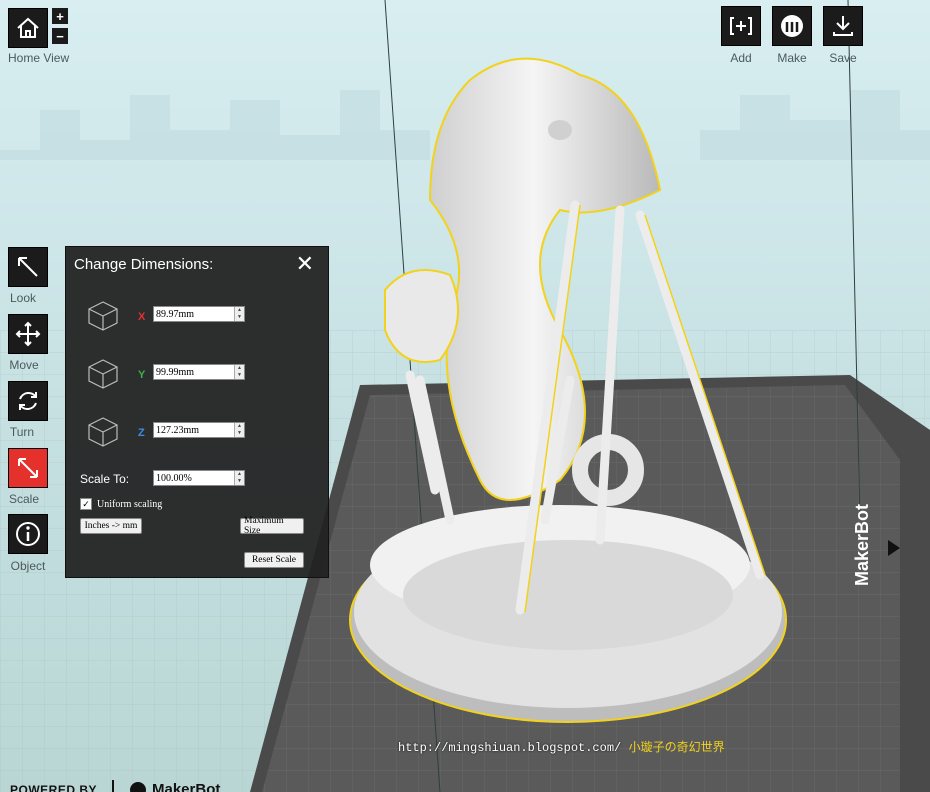 The image size is (930, 792). Describe the element at coordinates (28, 566) in the screenshot. I see `object-label: Object` at that location.